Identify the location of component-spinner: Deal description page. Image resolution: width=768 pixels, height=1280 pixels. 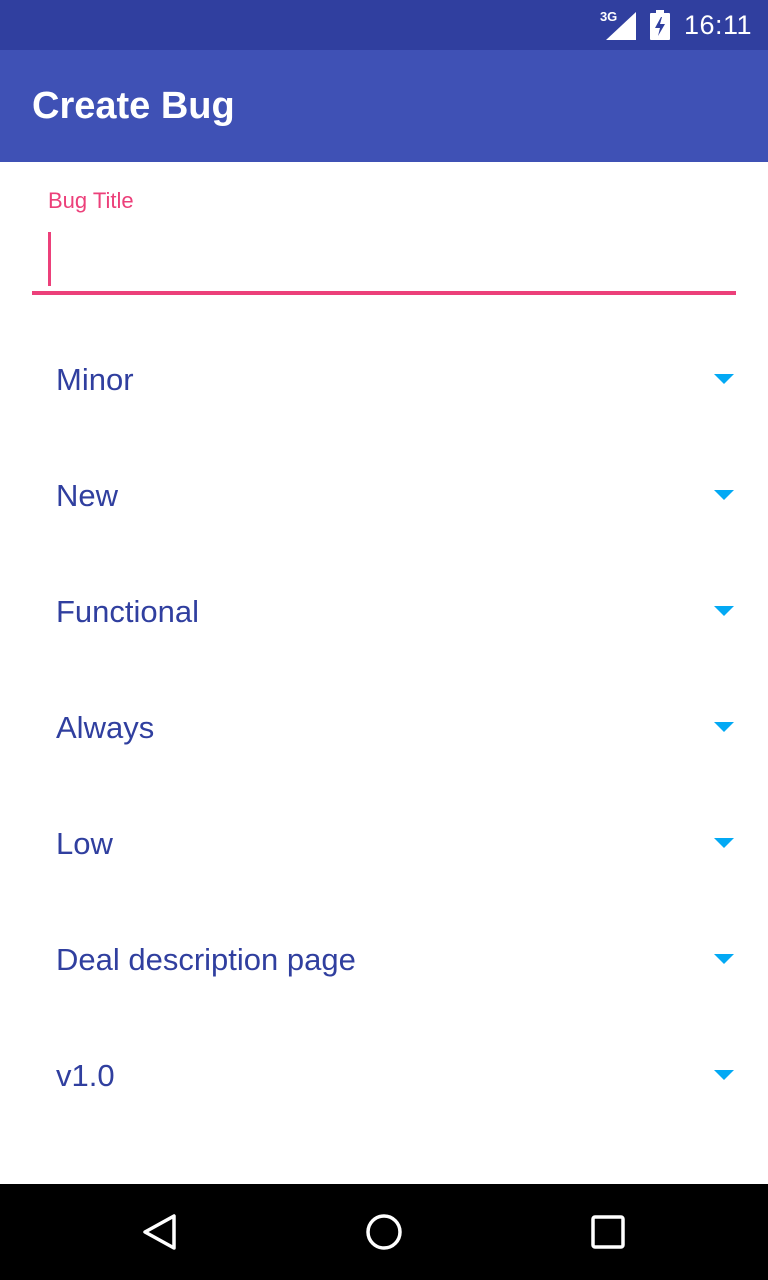
(384, 960).